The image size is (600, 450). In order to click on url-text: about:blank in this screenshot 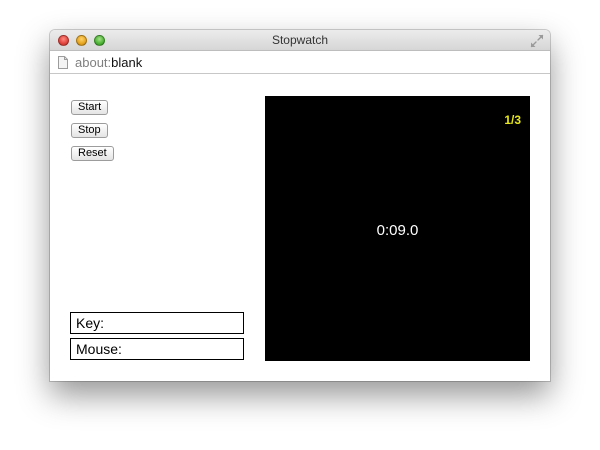, I will do `click(108, 62)`.